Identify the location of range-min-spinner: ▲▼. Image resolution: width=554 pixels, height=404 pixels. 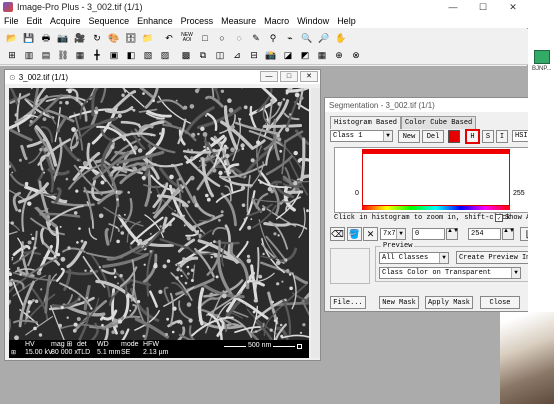
(452, 234).